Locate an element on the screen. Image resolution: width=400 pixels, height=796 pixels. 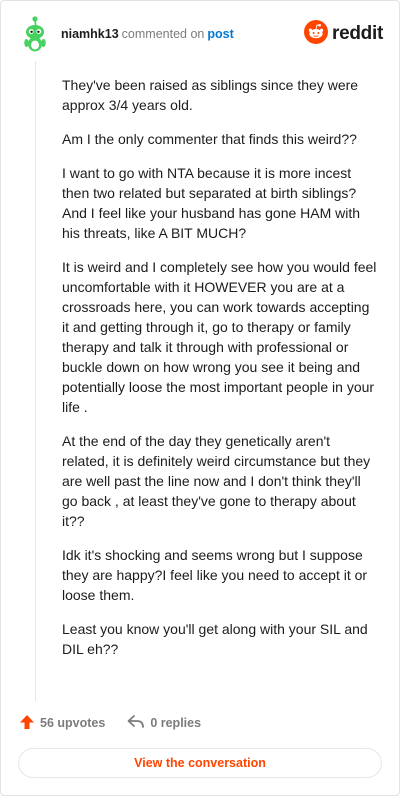
upvotes-count: 56 upvotes is located at coordinates (73, 723).